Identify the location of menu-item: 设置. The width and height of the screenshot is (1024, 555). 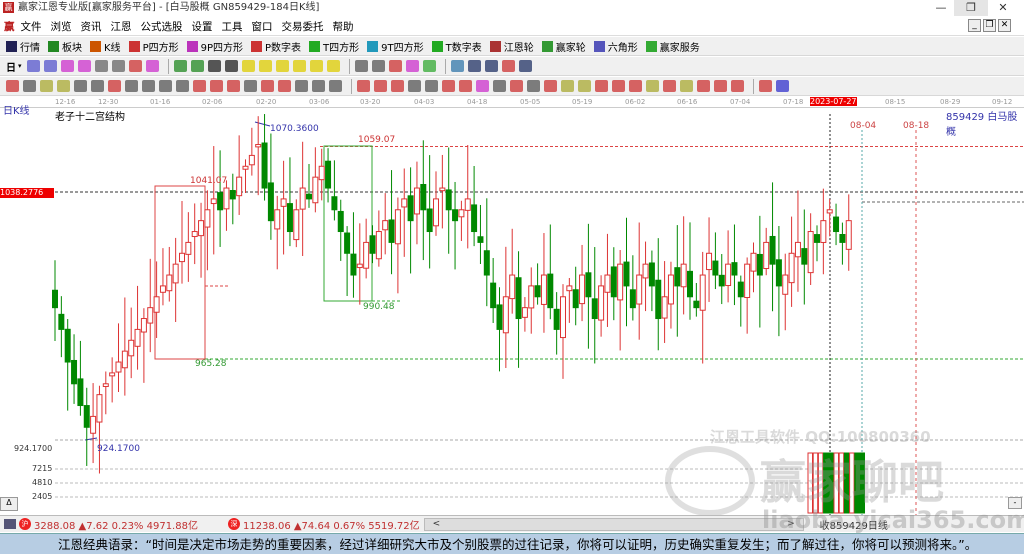
(202, 27).